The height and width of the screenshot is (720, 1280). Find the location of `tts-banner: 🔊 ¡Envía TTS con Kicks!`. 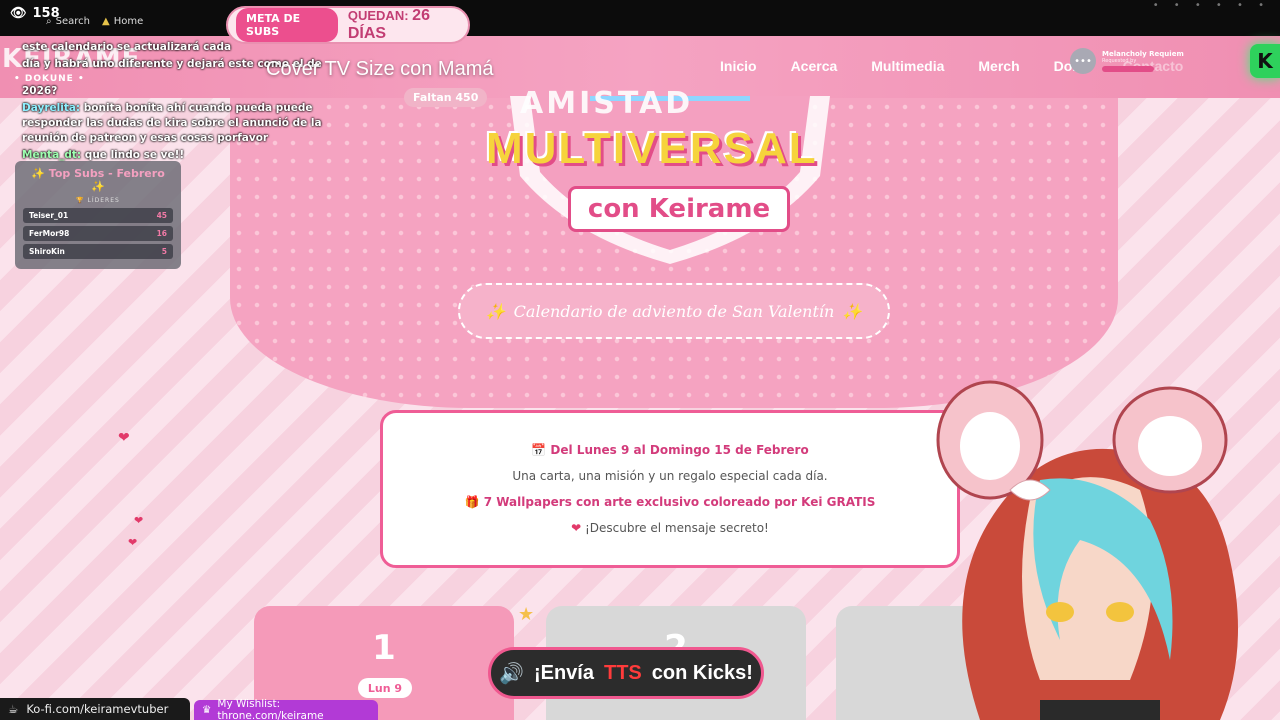

tts-banner: 🔊 ¡Envía TTS con Kicks! is located at coordinates (626, 673).